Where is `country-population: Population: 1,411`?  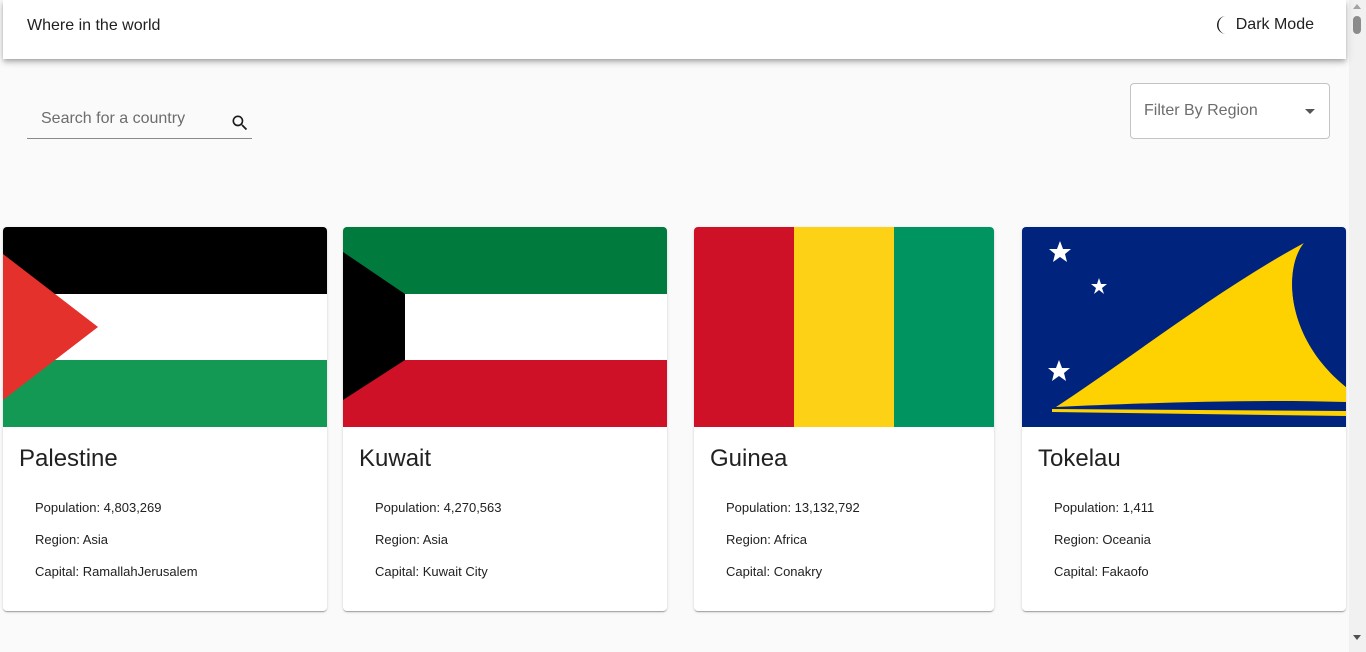 country-population: Population: 1,411 is located at coordinates (1104, 507).